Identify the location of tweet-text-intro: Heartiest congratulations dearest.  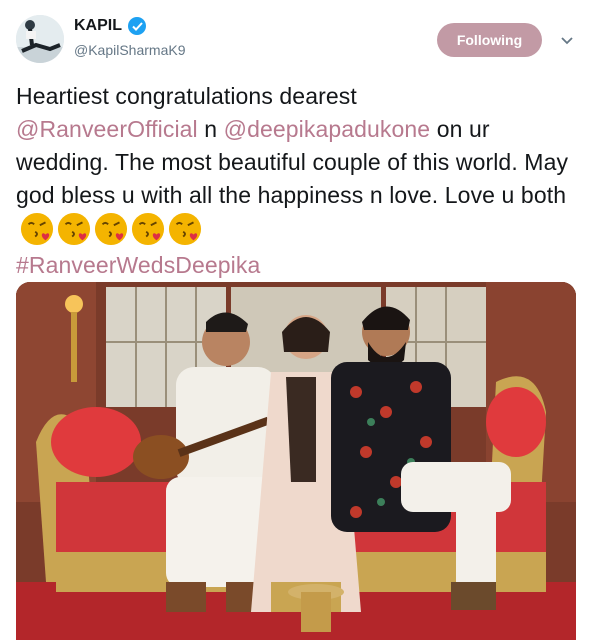
(186, 96).